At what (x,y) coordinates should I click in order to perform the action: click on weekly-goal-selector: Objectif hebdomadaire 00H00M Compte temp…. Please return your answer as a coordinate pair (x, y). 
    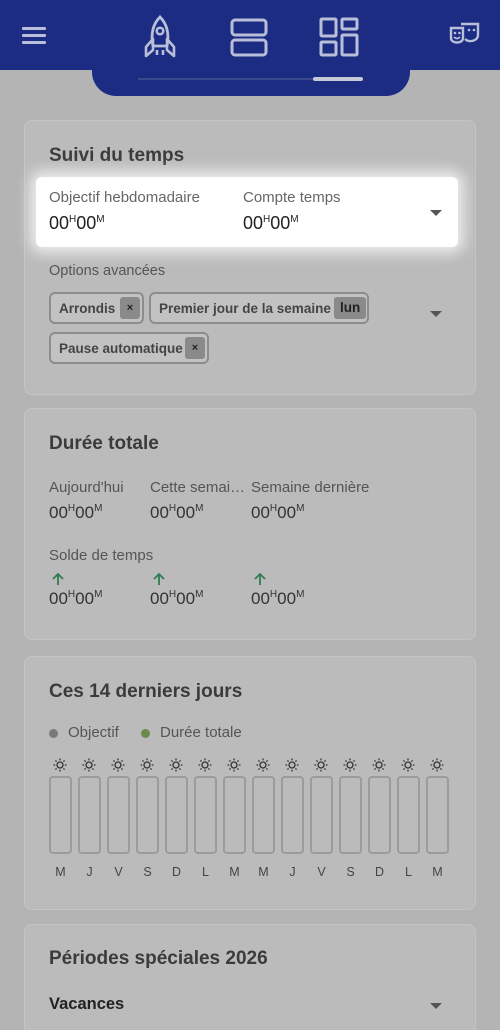
    Looking at the image, I should click on (247, 212).